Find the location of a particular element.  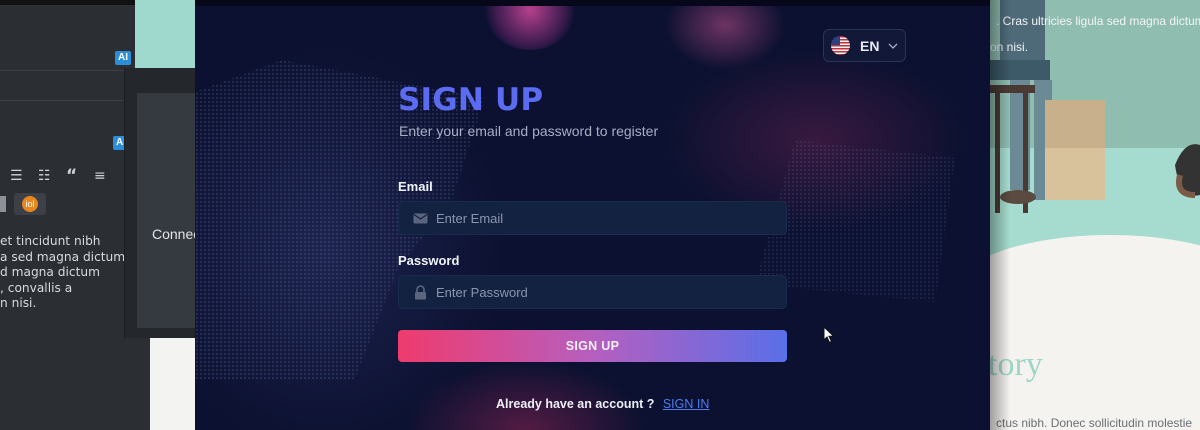

password-label: Password is located at coordinates (429, 260).